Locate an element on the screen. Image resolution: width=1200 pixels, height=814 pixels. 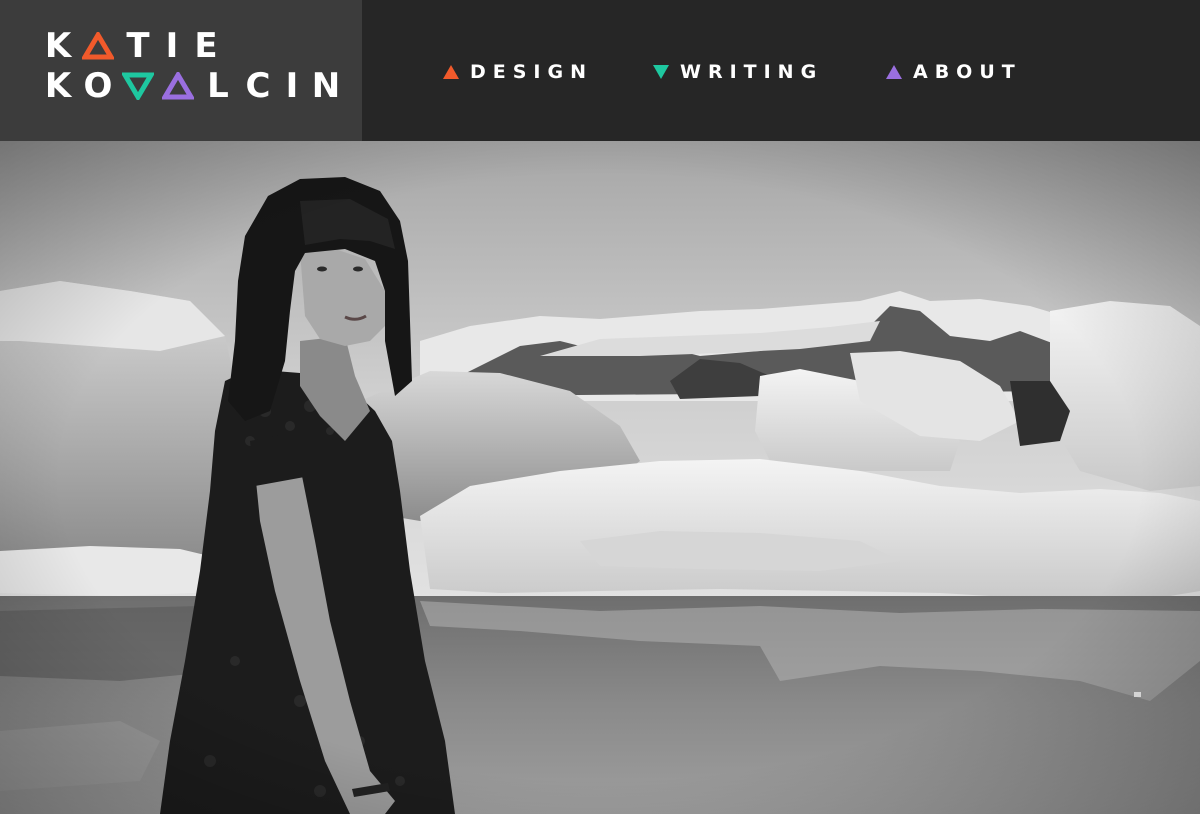
logo-letter: N is located at coordinates (326, 86).